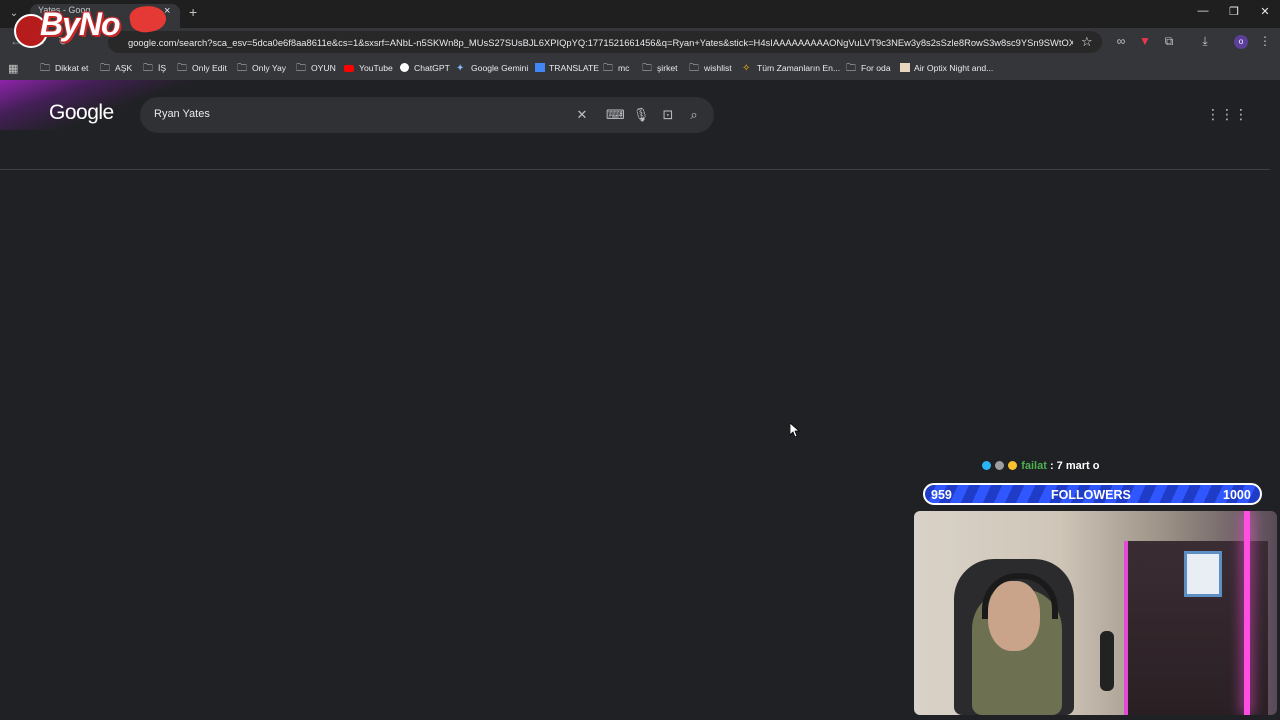  I want to click on bookmark-folder-sirket: 🗀 şirket, so click(660, 68).